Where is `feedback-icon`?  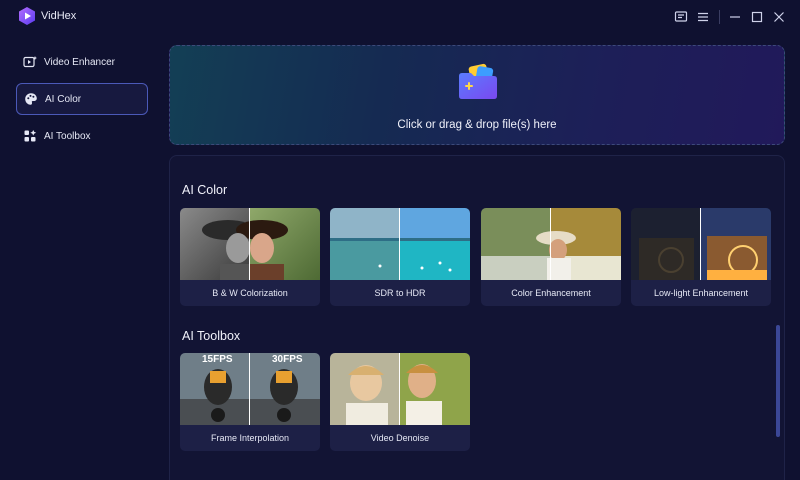
feedback-icon is located at coordinates (681, 17).